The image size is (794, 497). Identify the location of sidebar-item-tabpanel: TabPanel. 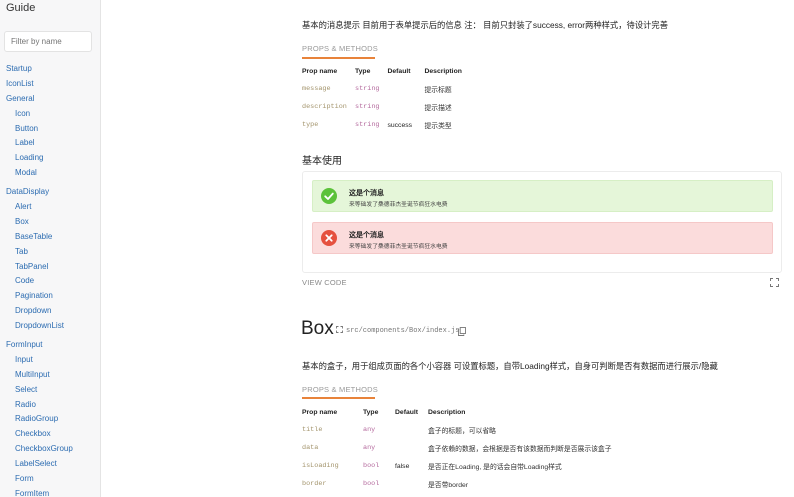
(50, 267).